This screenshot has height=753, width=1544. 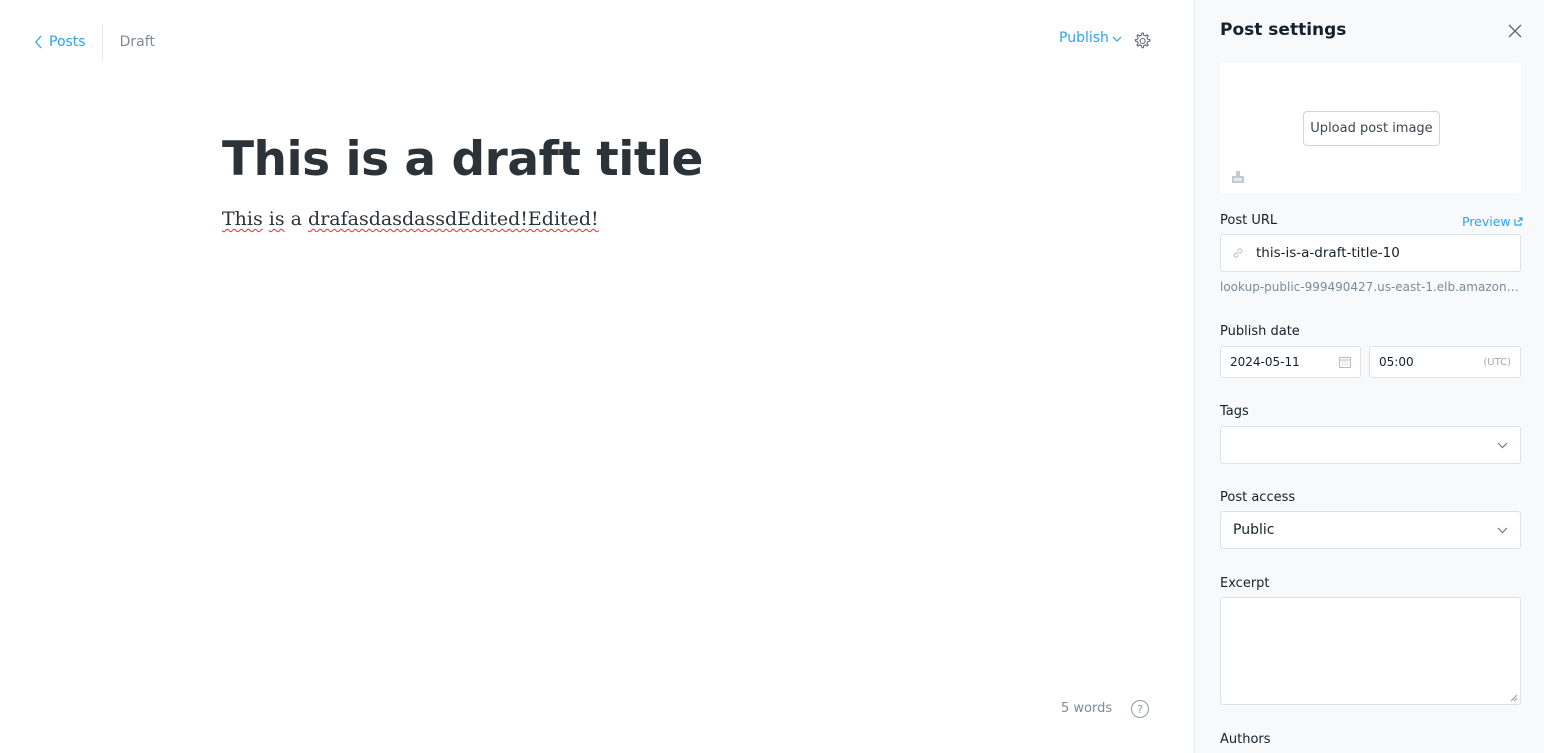 What do you see at coordinates (453, 219) in the screenshot?
I see `body-text-segment: drafasdasdassdEdited!Edited!` at bounding box center [453, 219].